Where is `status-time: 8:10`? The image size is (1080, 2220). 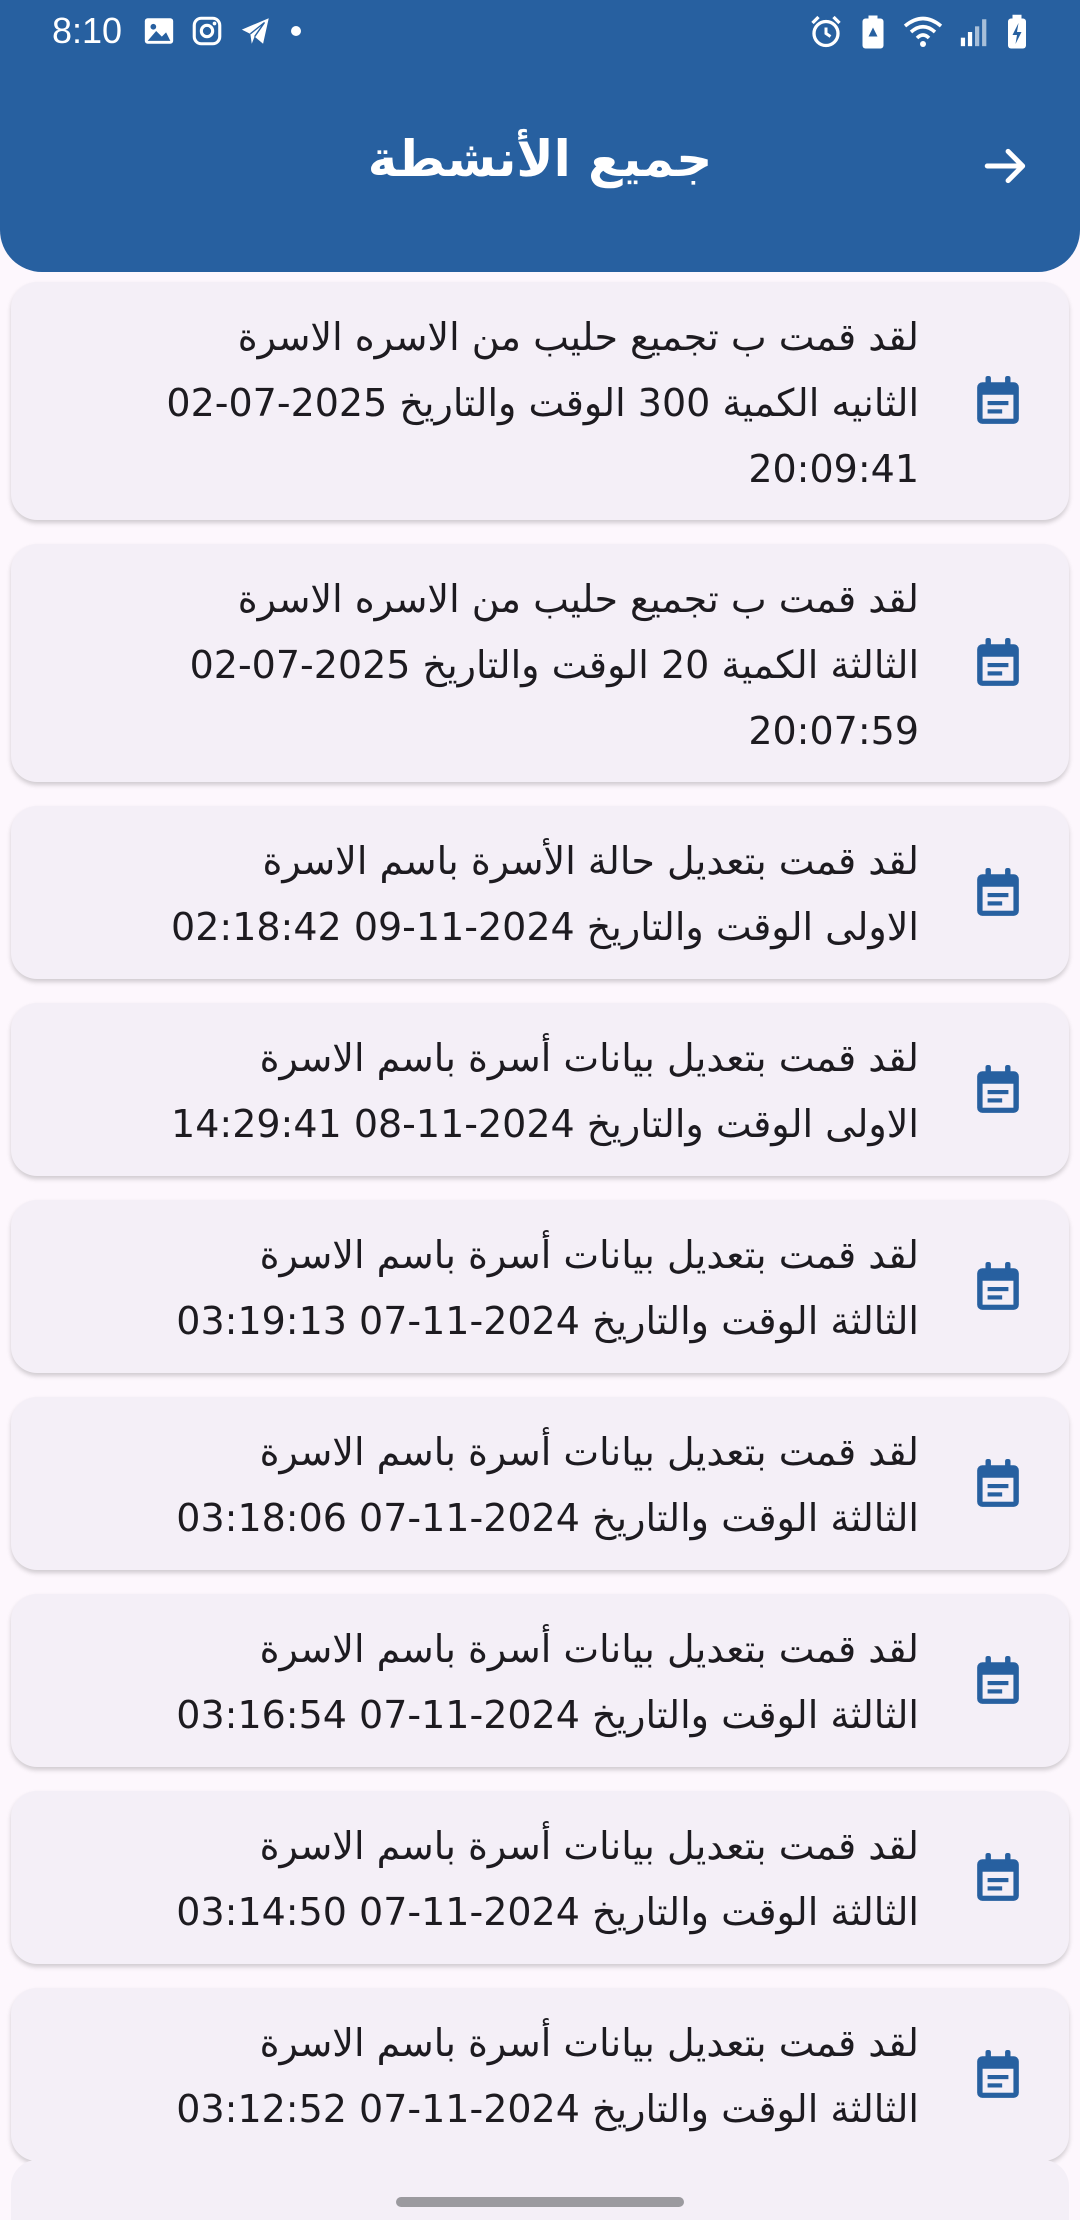
status-time: 8:10 is located at coordinates (87, 30).